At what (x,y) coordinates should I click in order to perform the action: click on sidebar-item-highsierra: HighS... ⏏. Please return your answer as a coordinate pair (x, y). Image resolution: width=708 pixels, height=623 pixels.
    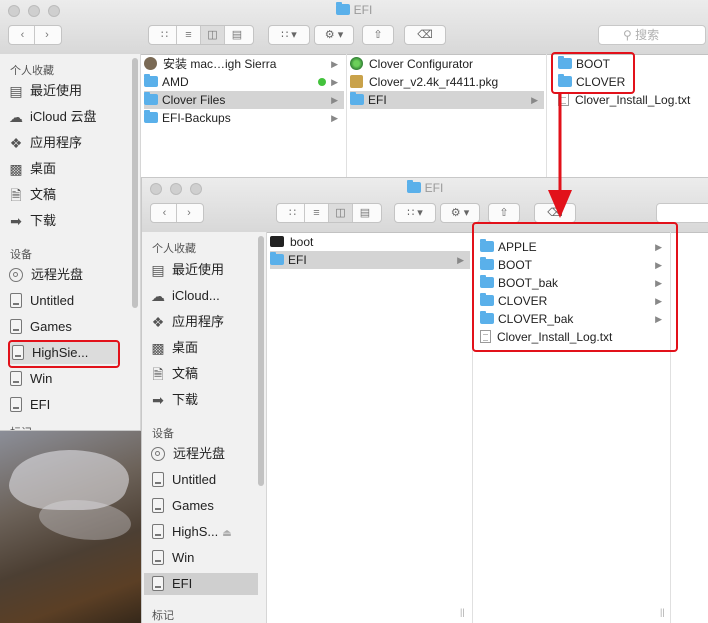
    Looking at the image, I should click on (191, 532).